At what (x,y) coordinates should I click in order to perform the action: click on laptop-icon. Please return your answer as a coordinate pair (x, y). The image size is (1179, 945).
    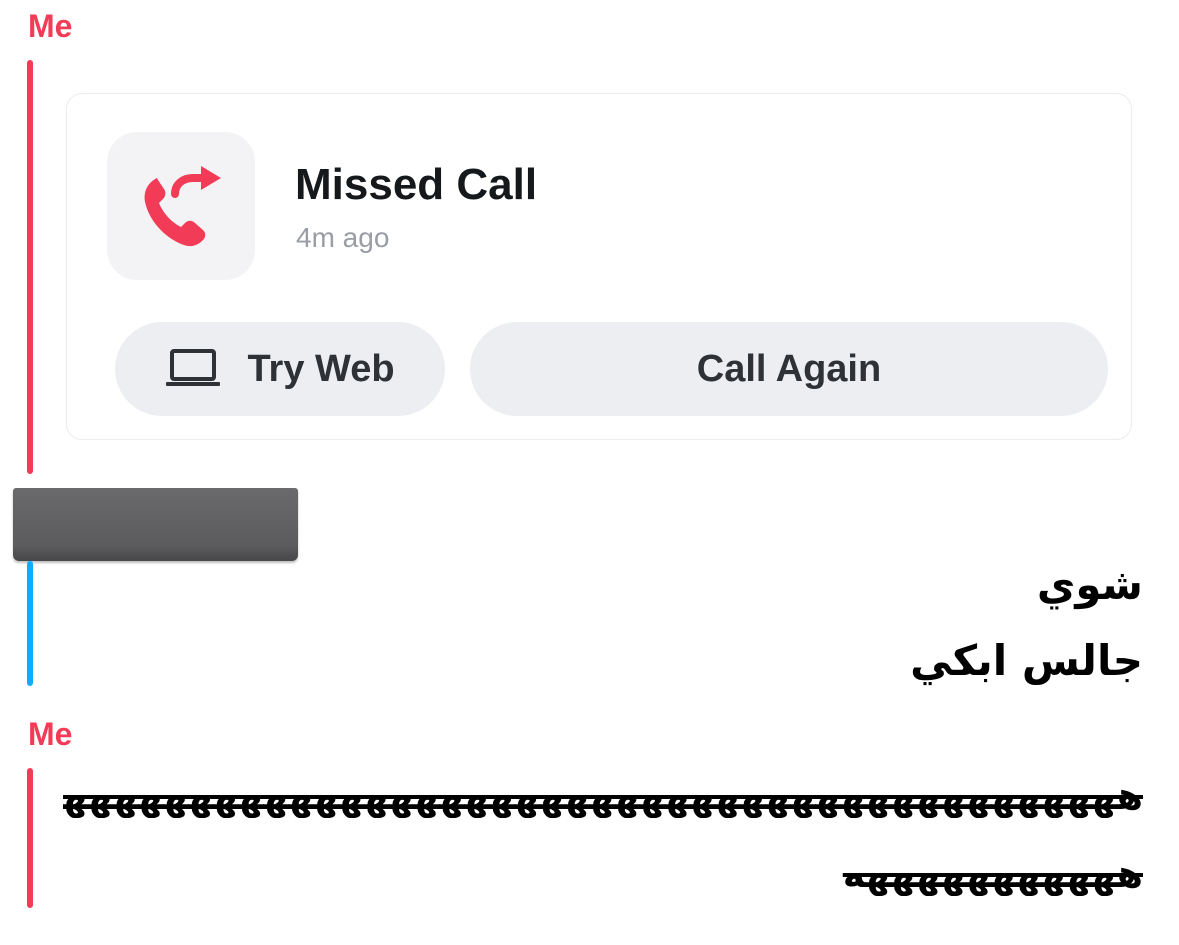
    Looking at the image, I should click on (193, 369).